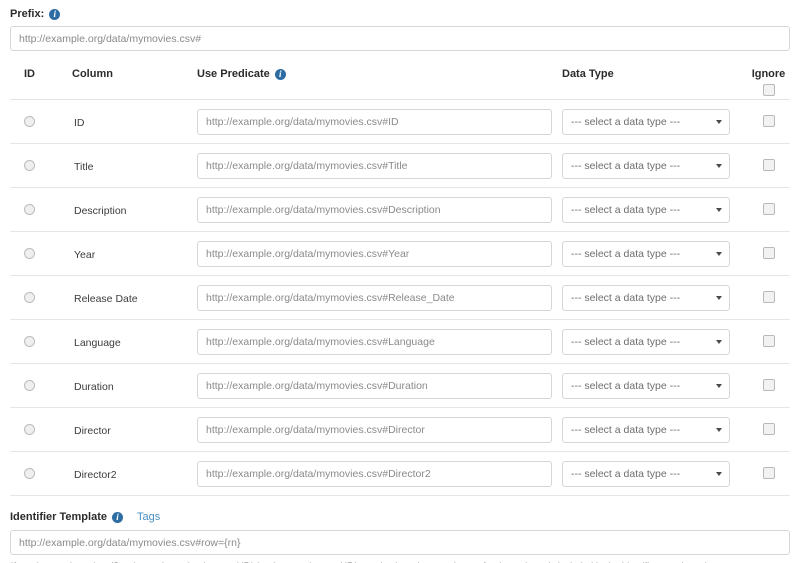  What do you see at coordinates (588, 74) in the screenshot?
I see `header-data-type-label: Data Type` at bounding box center [588, 74].